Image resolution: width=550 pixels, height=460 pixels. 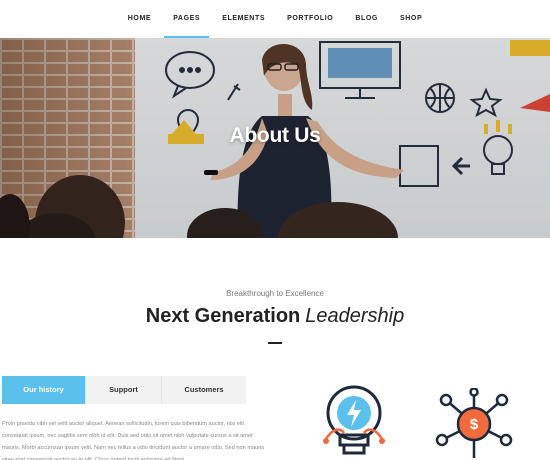 What do you see at coordinates (366, 19) in the screenshot?
I see `nav-item-blog: BLOG` at bounding box center [366, 19].